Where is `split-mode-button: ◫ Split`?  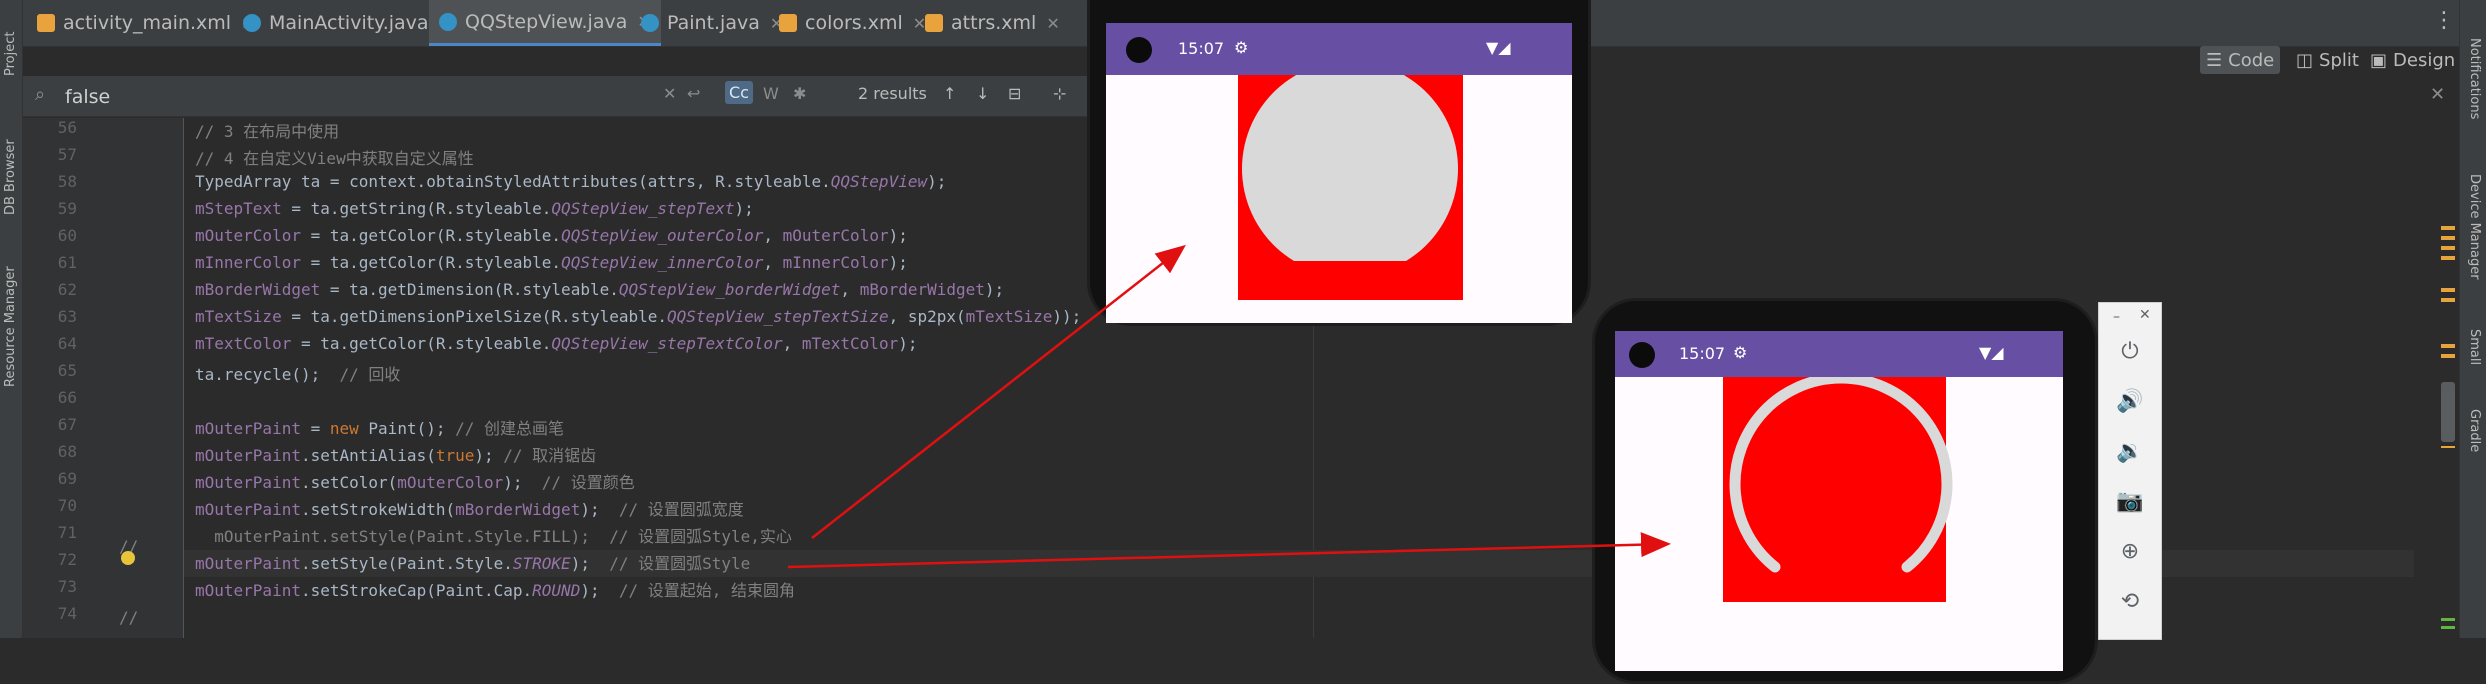 split-mode-button: ◫ Split is located at coordinates (2327, 60).